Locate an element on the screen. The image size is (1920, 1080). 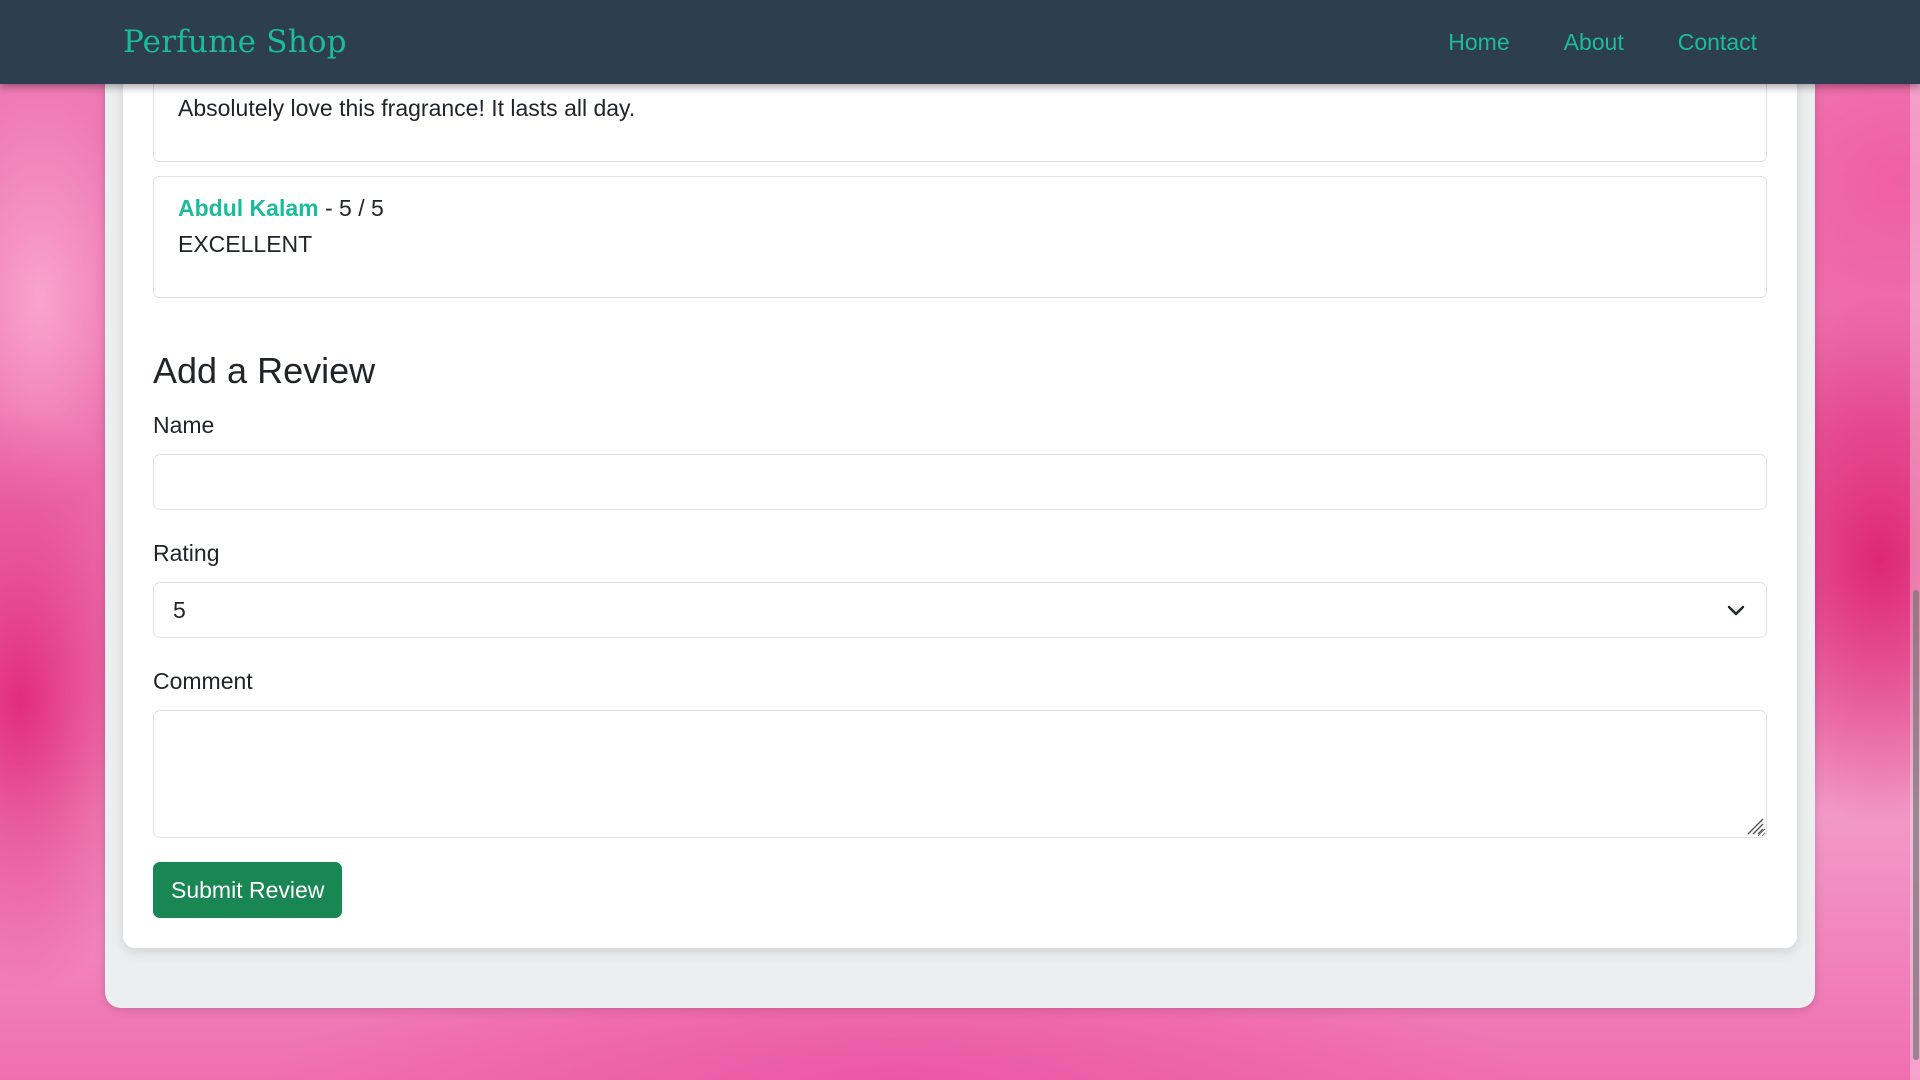
chevron-down-icon is located at coordinates (1736, 610).